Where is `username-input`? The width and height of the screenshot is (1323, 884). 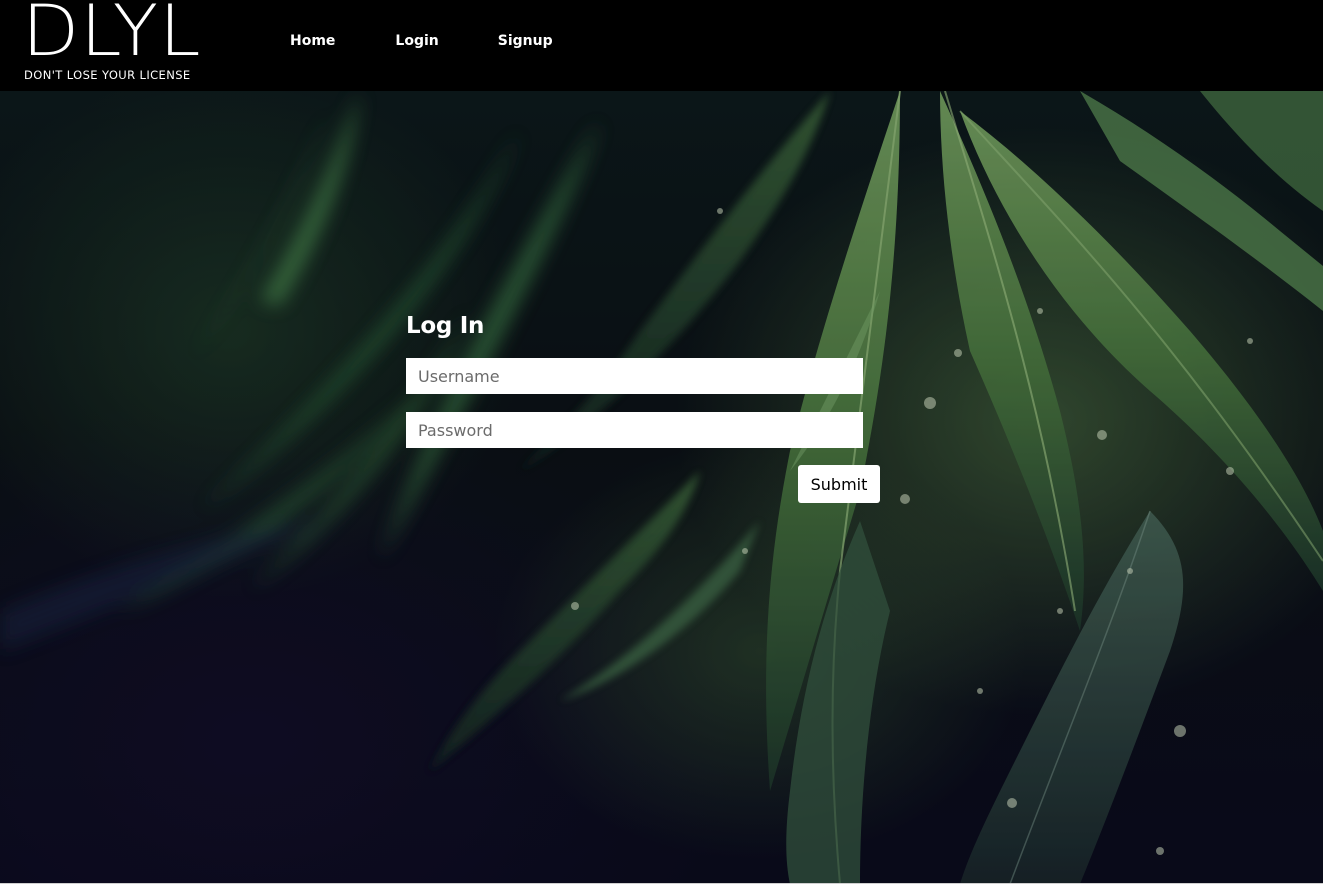
username-input is located at coordinates (634, 376).